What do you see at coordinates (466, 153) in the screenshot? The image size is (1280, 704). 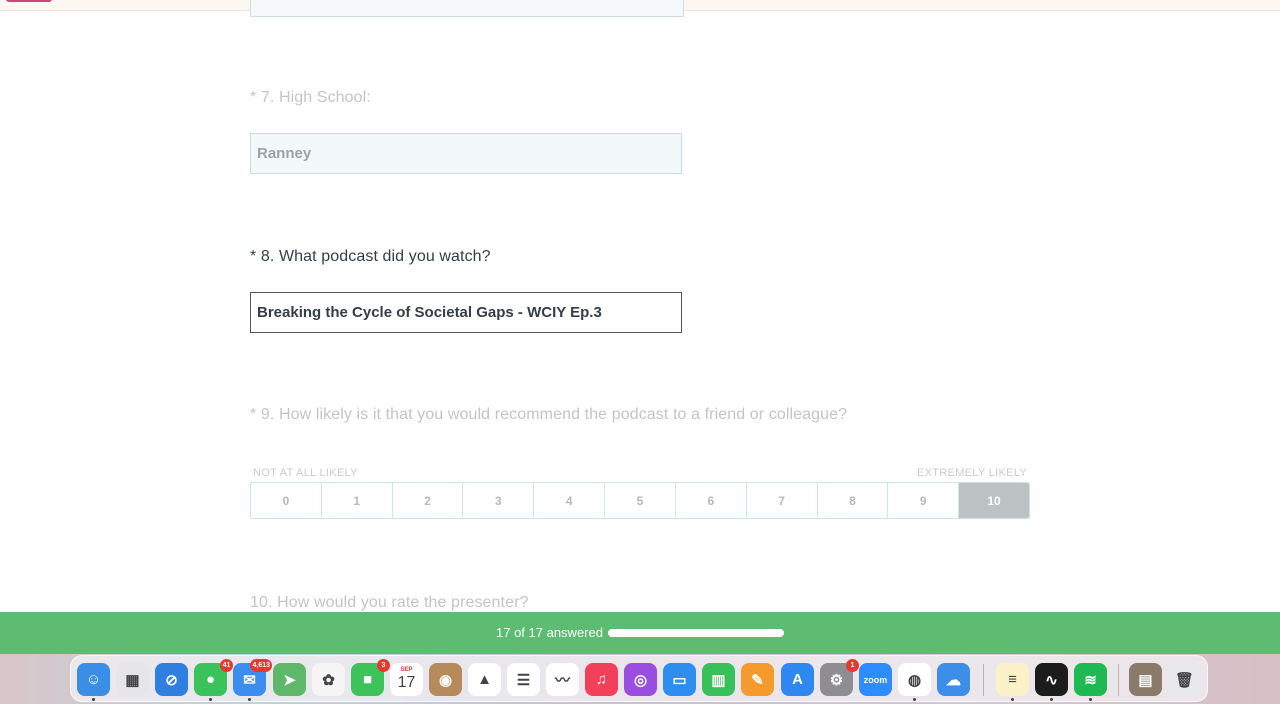 I see `high-school-input: Ranney` at bounding box center [466, 153].